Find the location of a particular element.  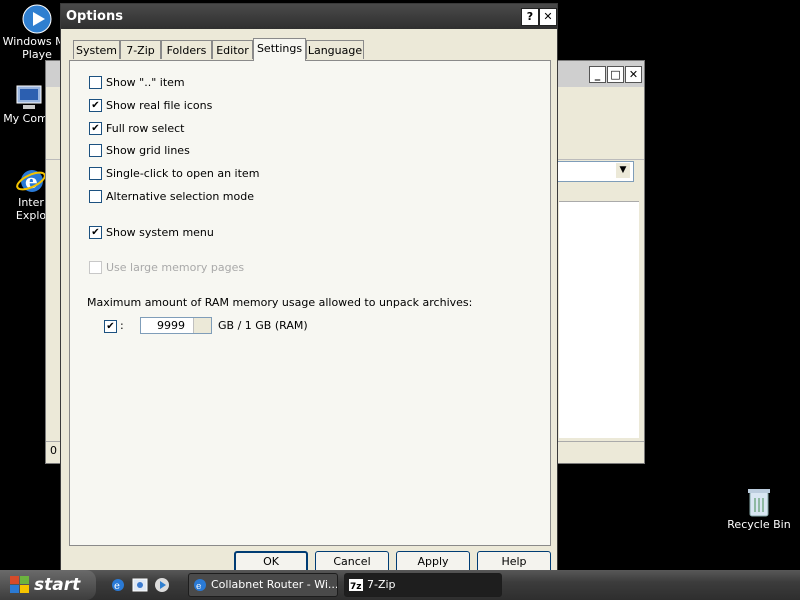

ram-limit-checkbox: ✔ is located at coordinates (110, 326).